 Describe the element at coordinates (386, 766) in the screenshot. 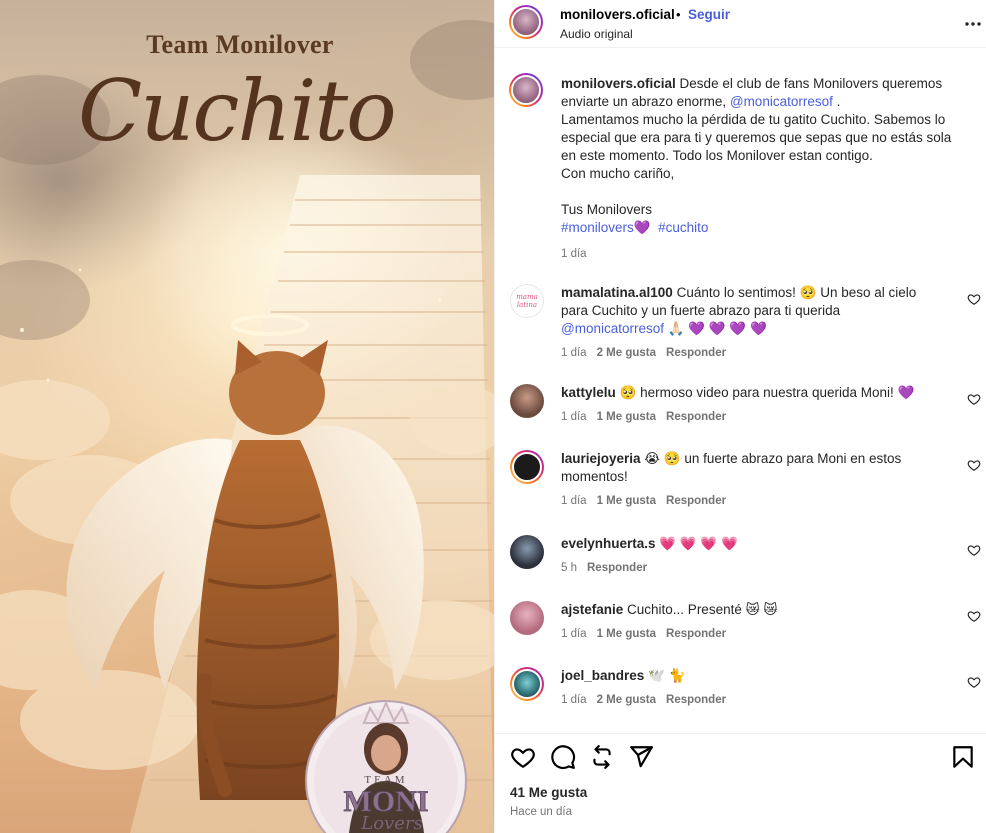

I see `team-moni-badge: TEAM MONI Lovers` at that location.